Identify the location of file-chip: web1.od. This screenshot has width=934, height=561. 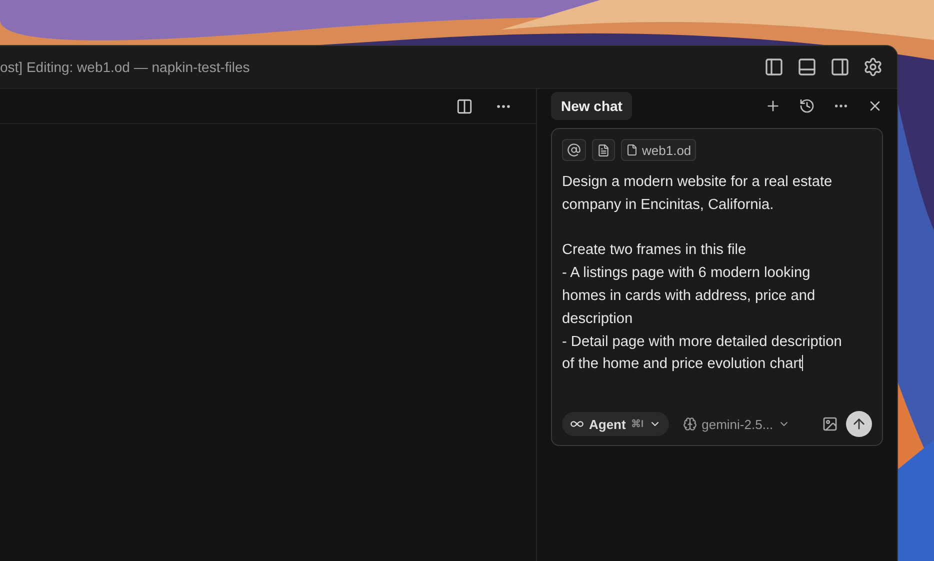
(658, 150).